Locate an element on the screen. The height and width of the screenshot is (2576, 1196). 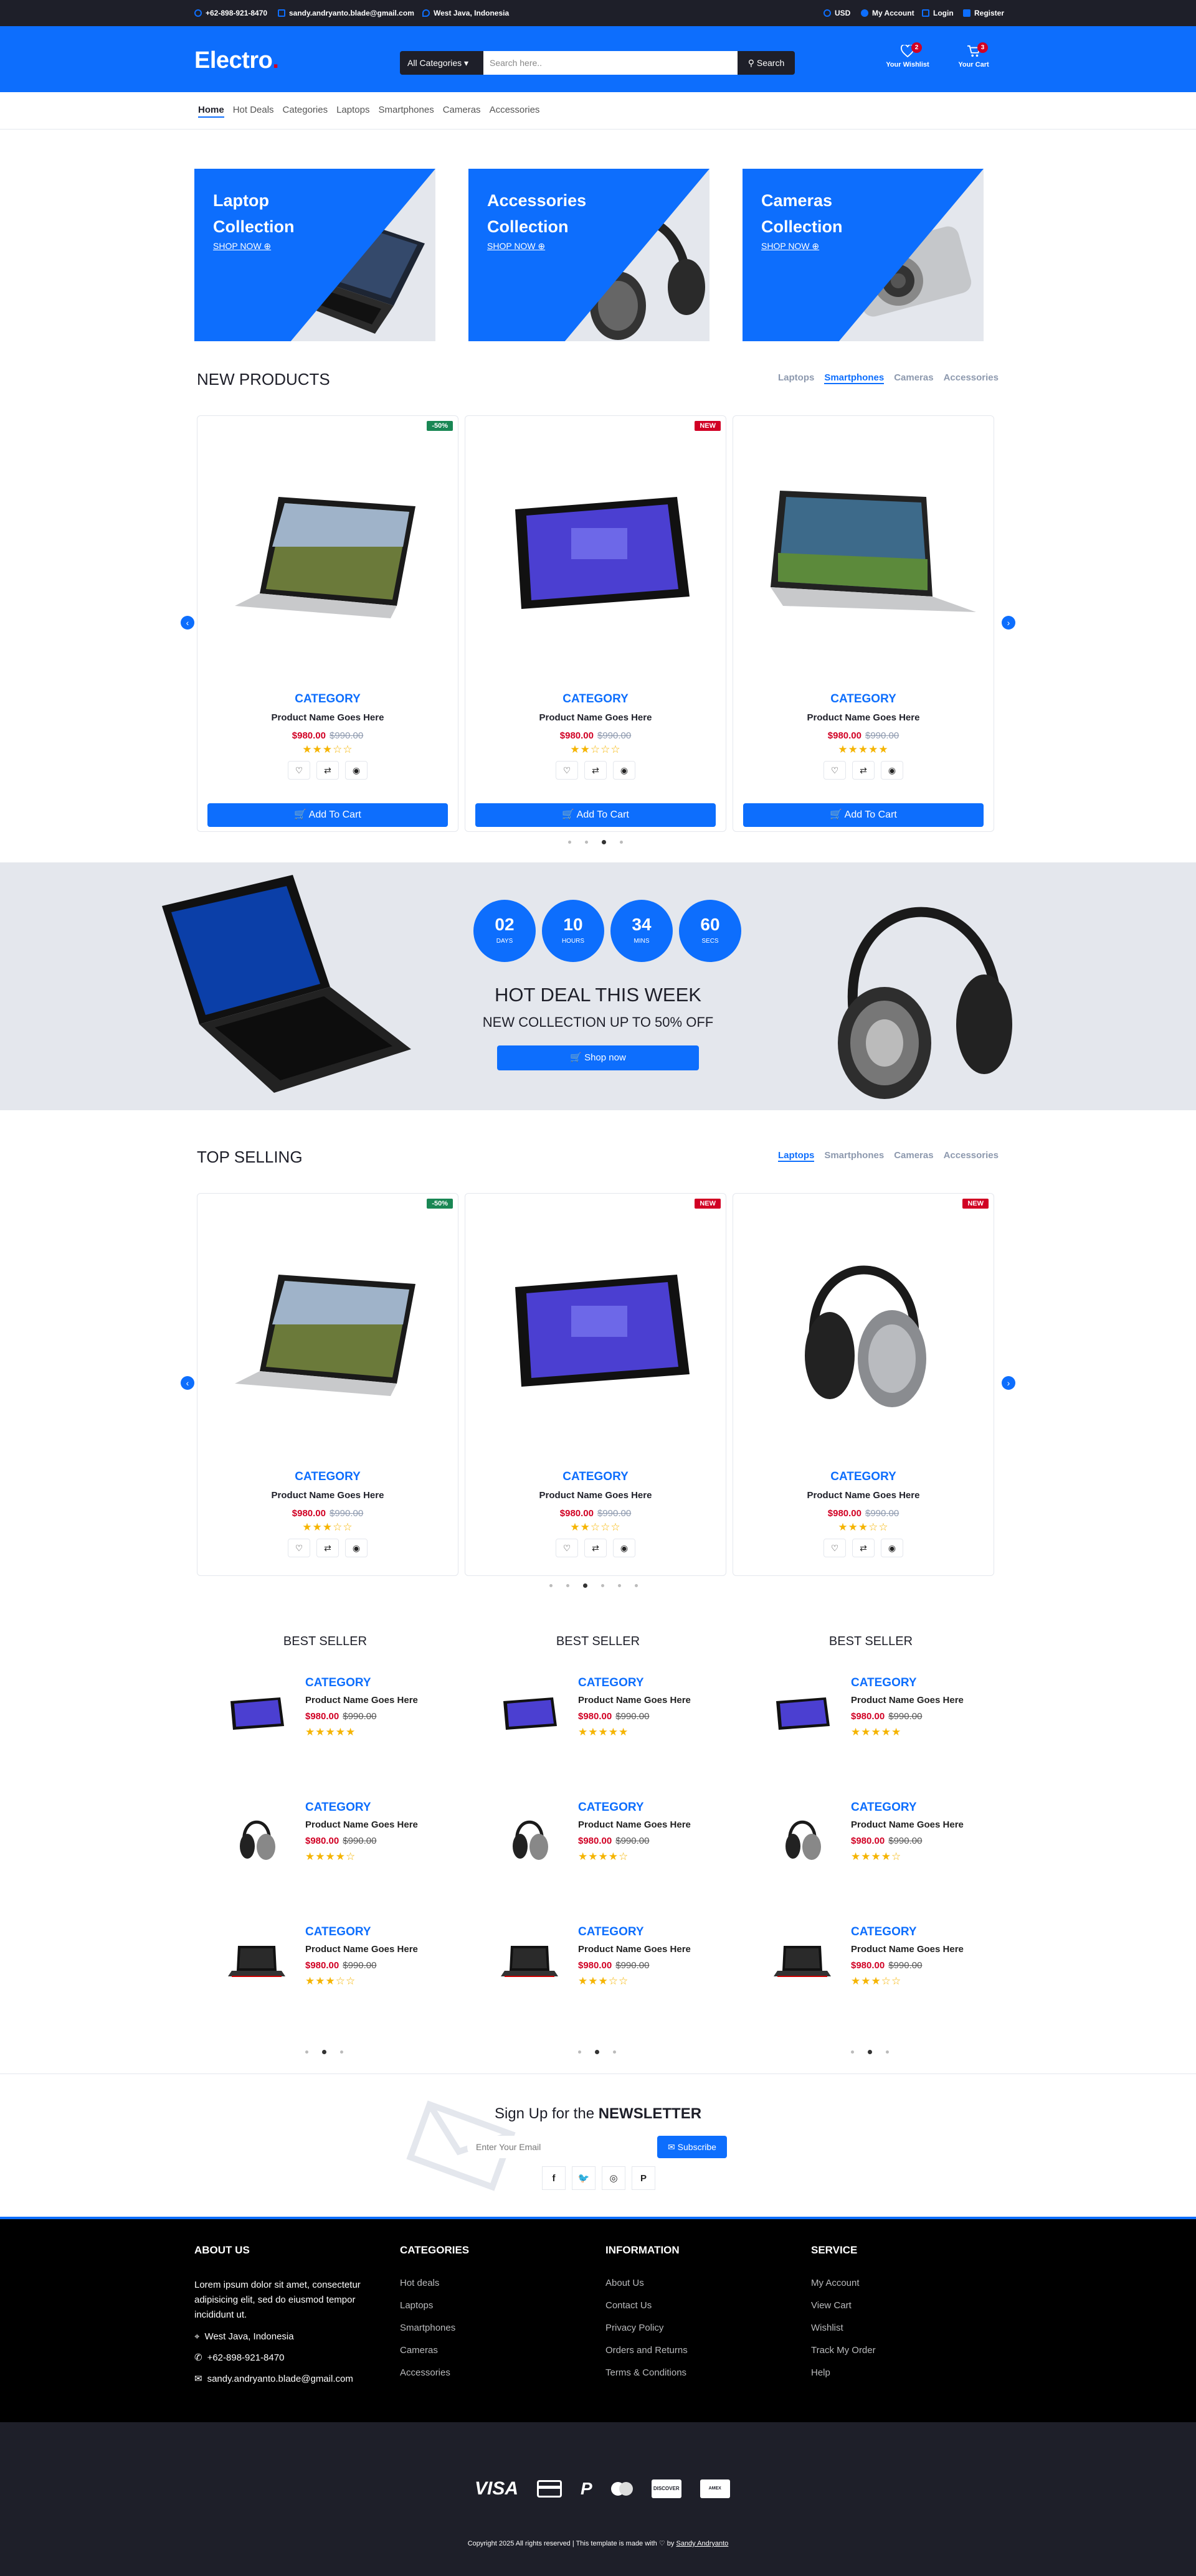
footer-link: Cameras is located at coordinates (493, 2350).